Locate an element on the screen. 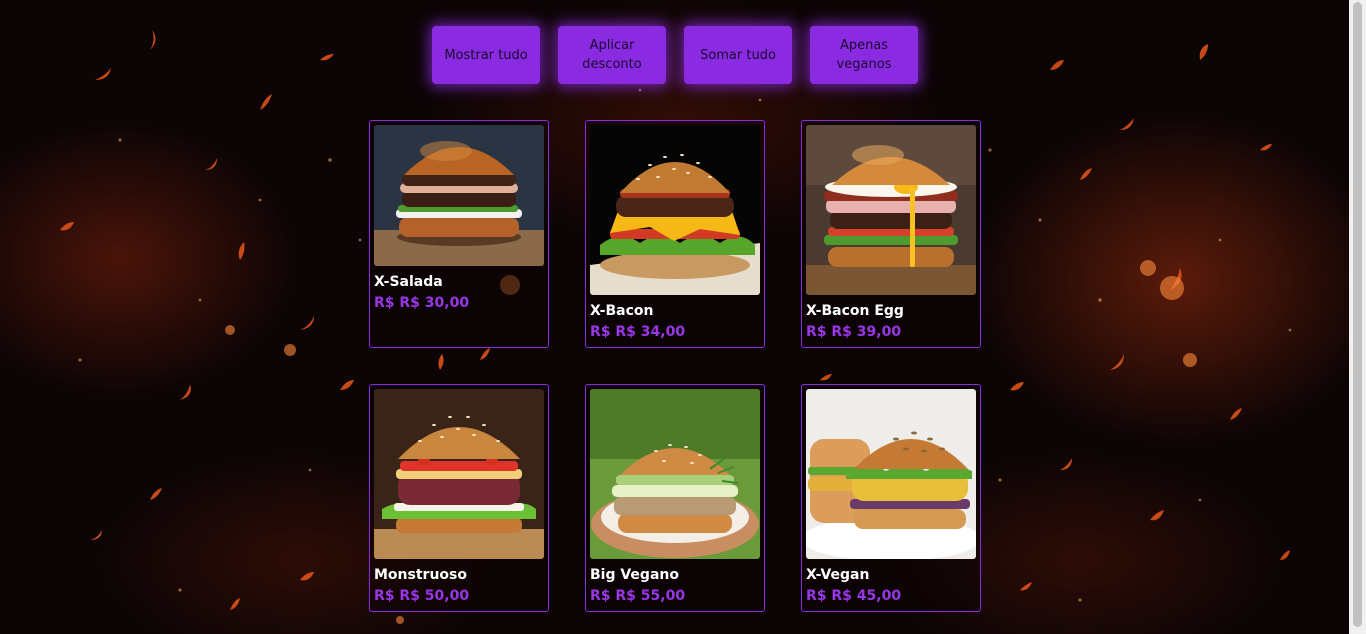 Image resolution: width=1366 pixels, height=634 pixels. product-card: X-Salada R$ R$ 30,00 is located at coordinates (459, 234).